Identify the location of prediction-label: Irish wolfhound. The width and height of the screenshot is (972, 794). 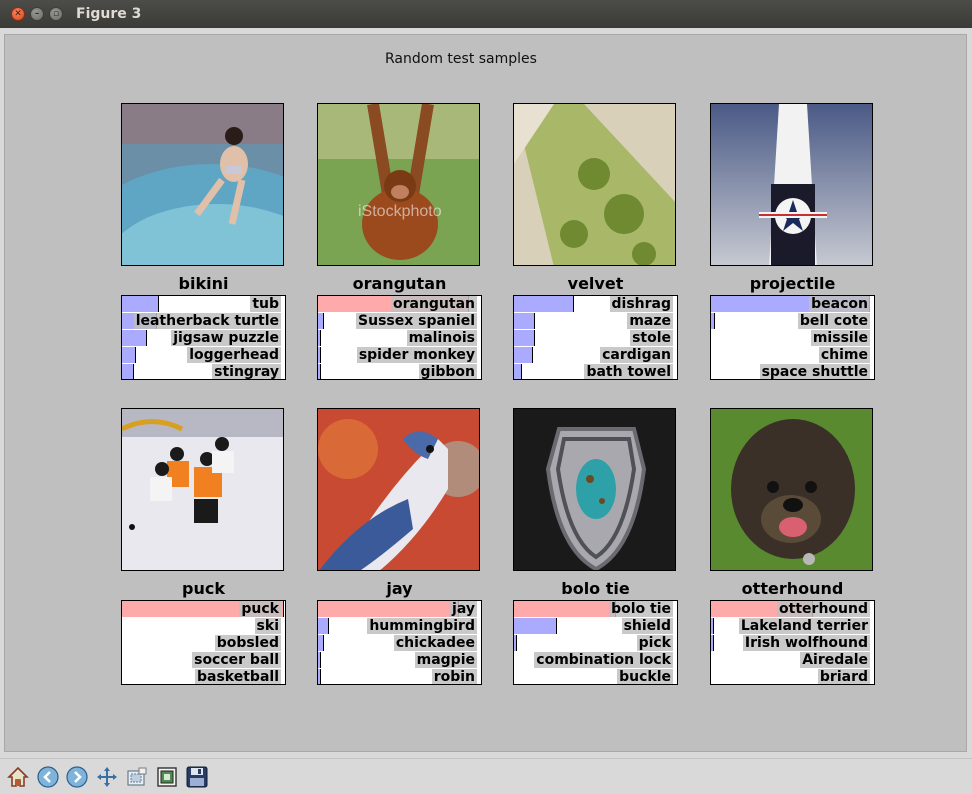
(806, 643).